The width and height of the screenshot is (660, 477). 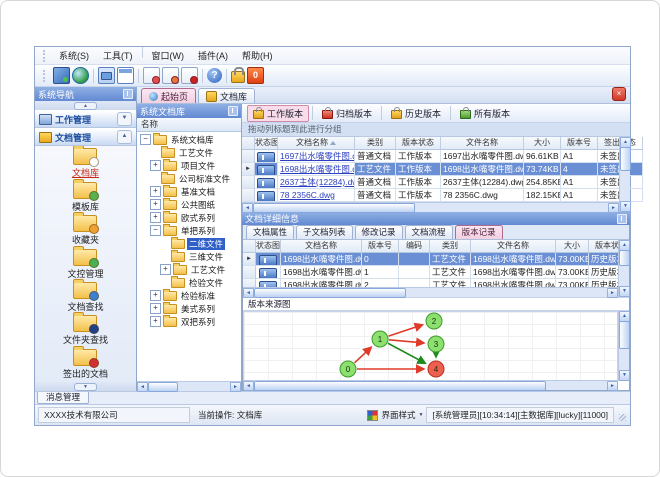 I want to click on graph-vscrollbar: ▲ ▼, so click(x=624, y=346).